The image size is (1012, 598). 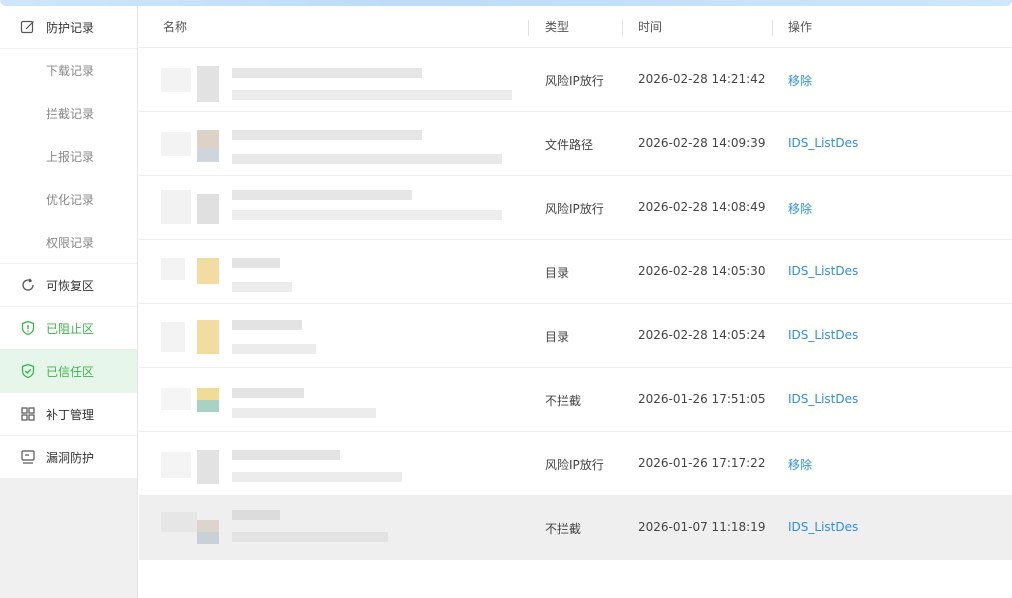 I want to click on sidebar-list: 防护记录 下载记录 拦截记录 上报记录 优化记录 权限记录 可恢复区 已阻止区, so click(x=68, y=242).